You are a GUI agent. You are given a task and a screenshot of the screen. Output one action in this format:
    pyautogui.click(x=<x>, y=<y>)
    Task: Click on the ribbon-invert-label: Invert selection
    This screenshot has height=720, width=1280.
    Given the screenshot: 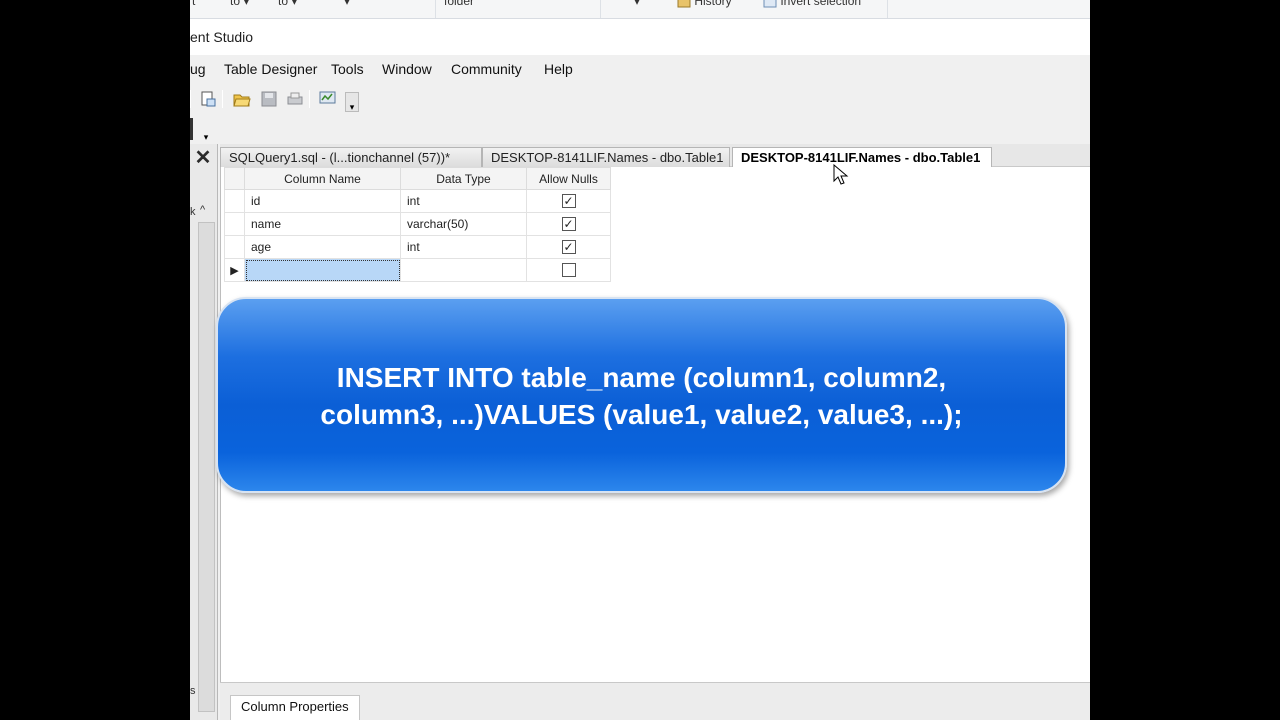 What is the action you would take?
    pyautogui.click(x=821, y=4)
    